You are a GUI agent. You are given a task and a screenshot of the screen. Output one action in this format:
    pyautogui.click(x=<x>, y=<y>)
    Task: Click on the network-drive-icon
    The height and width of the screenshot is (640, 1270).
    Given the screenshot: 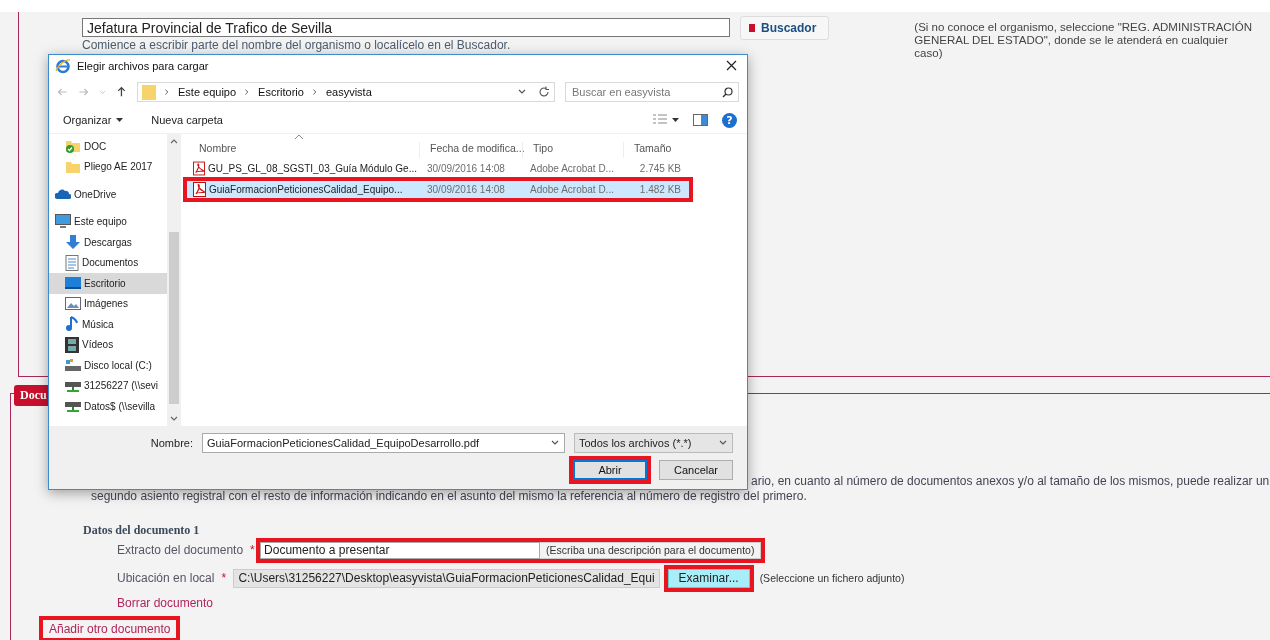 What is the action you would take?
    pyautogui.click(x=73, y=406)
    